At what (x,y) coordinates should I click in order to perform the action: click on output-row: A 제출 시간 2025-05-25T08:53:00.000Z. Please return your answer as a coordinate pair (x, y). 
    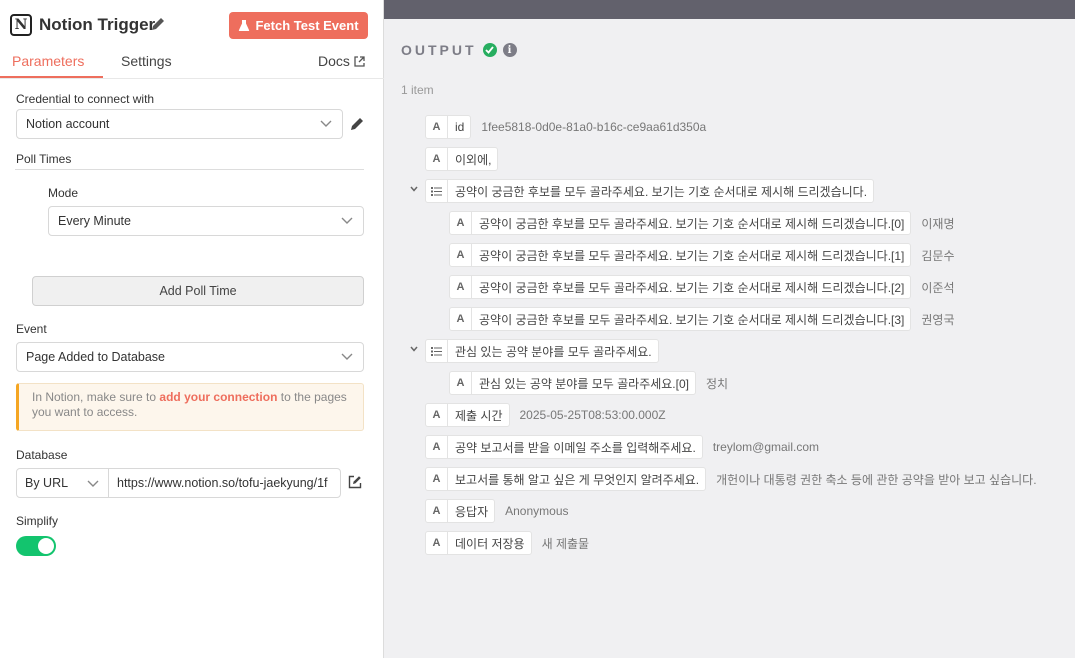
    Looking at the image, I should click on (545, 415).